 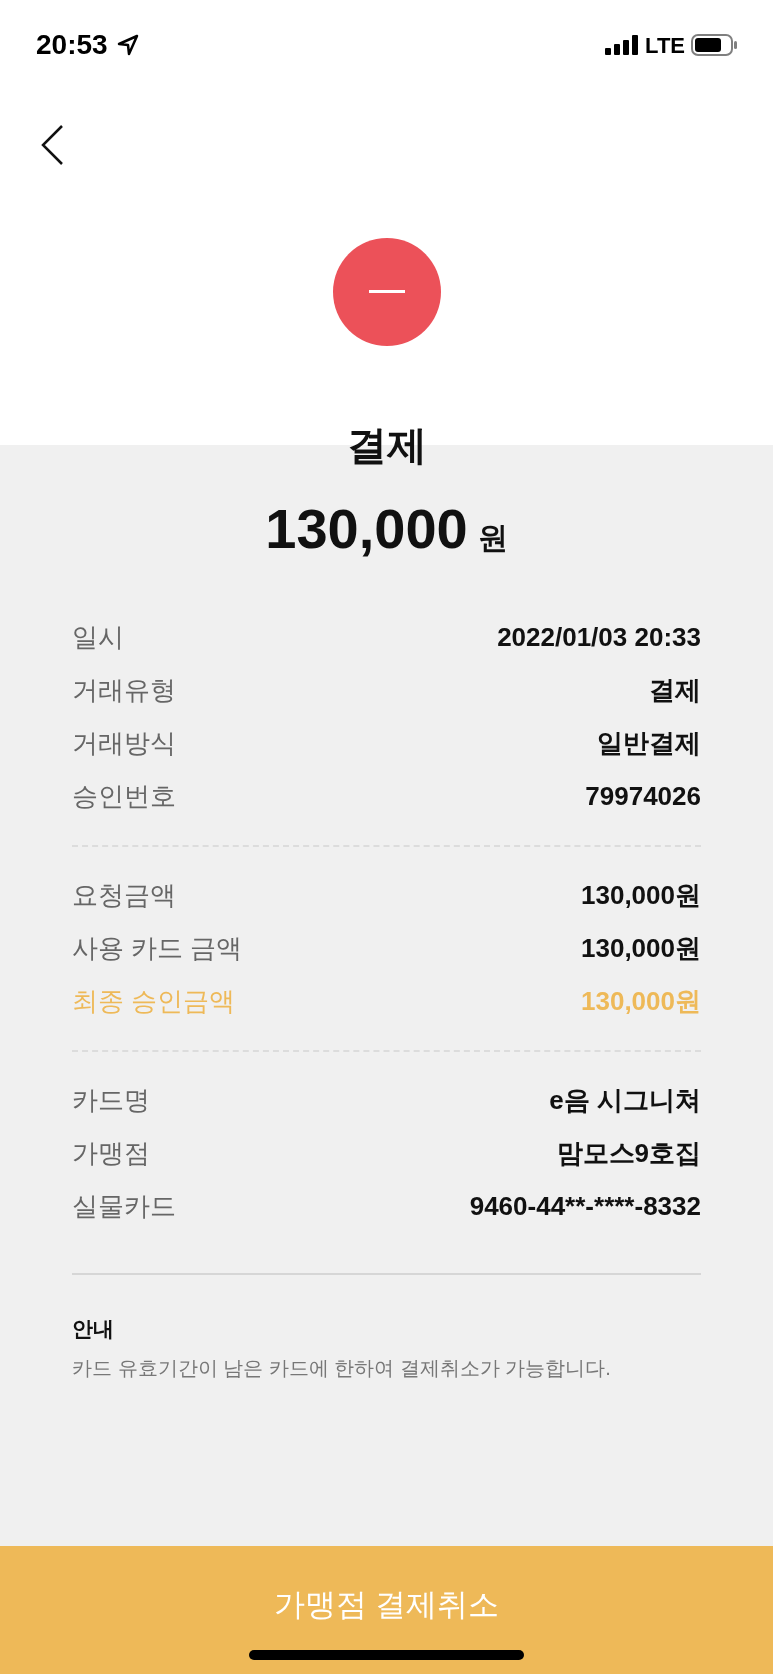 I want to click on detail-value: 9460-44**-****-8332, so click(x=585, y=1206).